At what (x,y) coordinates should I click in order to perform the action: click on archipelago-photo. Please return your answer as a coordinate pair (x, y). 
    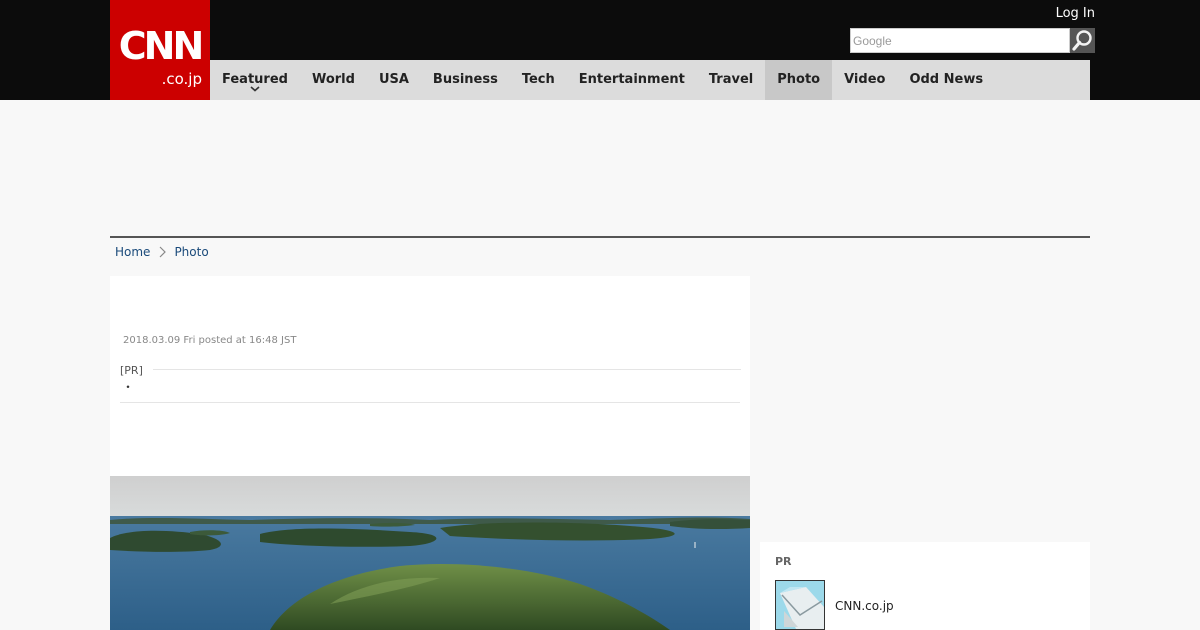
    Looking at the image, I should click on (430, 553).